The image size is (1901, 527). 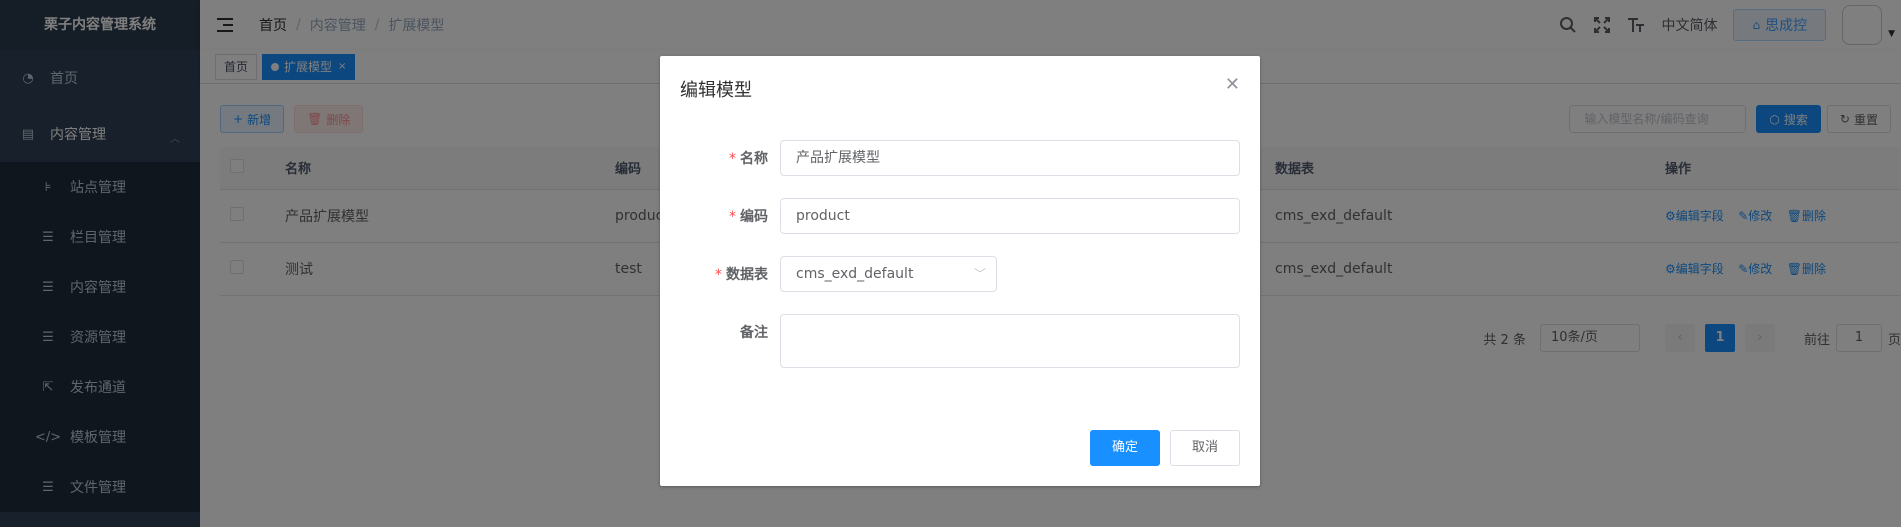 I want to click on chevron-down-icon: ﹀, so click(x=979, y=274).